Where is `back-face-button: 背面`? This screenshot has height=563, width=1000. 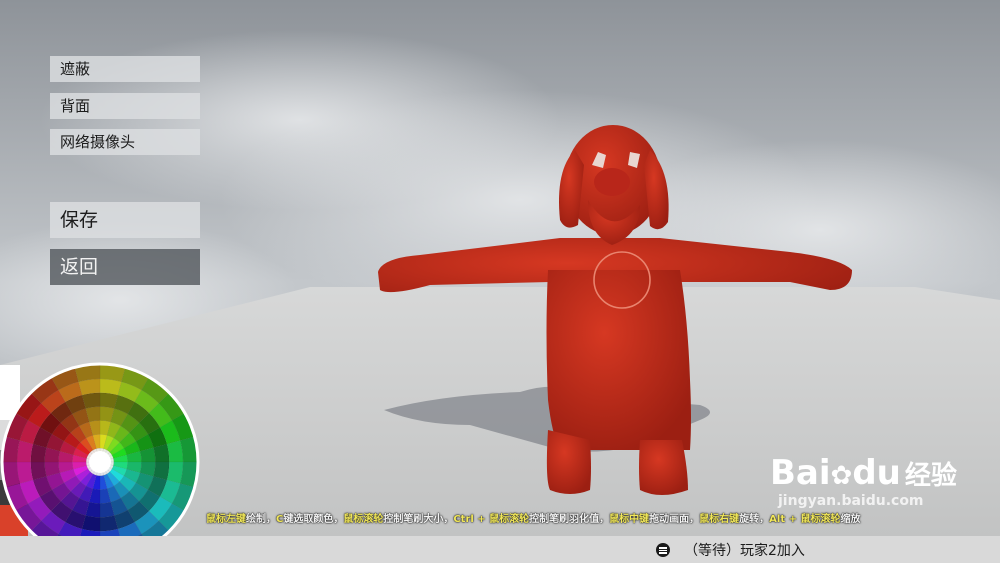 back-face-button: 背面 is located at coordinates (125, 106).